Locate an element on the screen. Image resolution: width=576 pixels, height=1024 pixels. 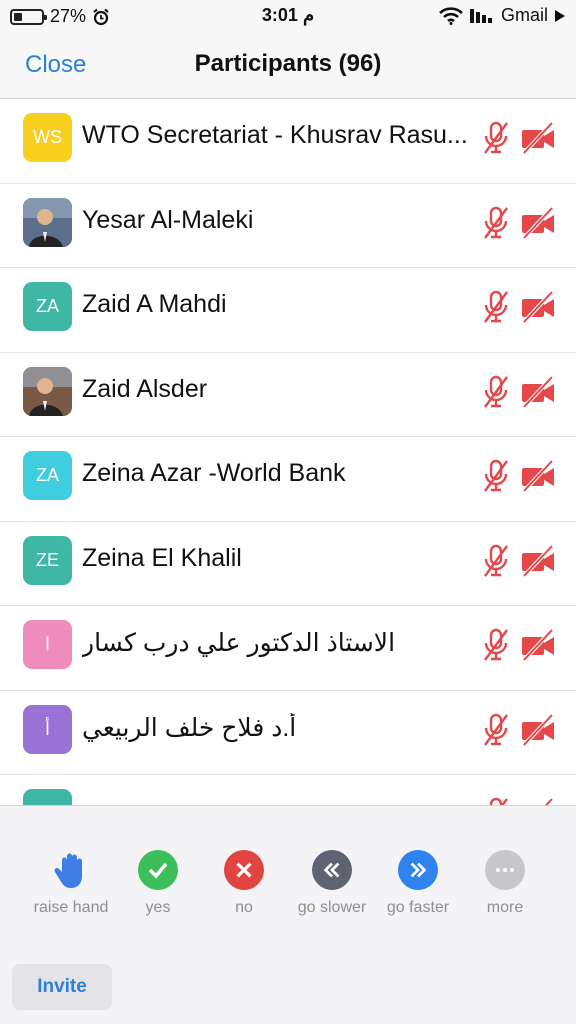
avatar-initials: أ is located at coordinates (47, 728).